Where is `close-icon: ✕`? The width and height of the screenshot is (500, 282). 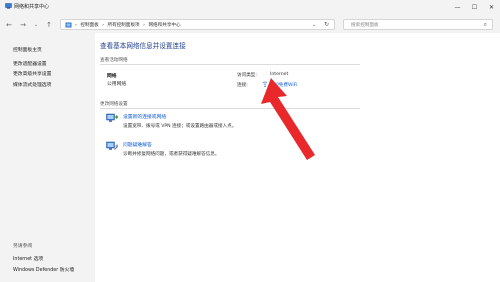 close-icon: ✕ is located at coordinates (491, 7).